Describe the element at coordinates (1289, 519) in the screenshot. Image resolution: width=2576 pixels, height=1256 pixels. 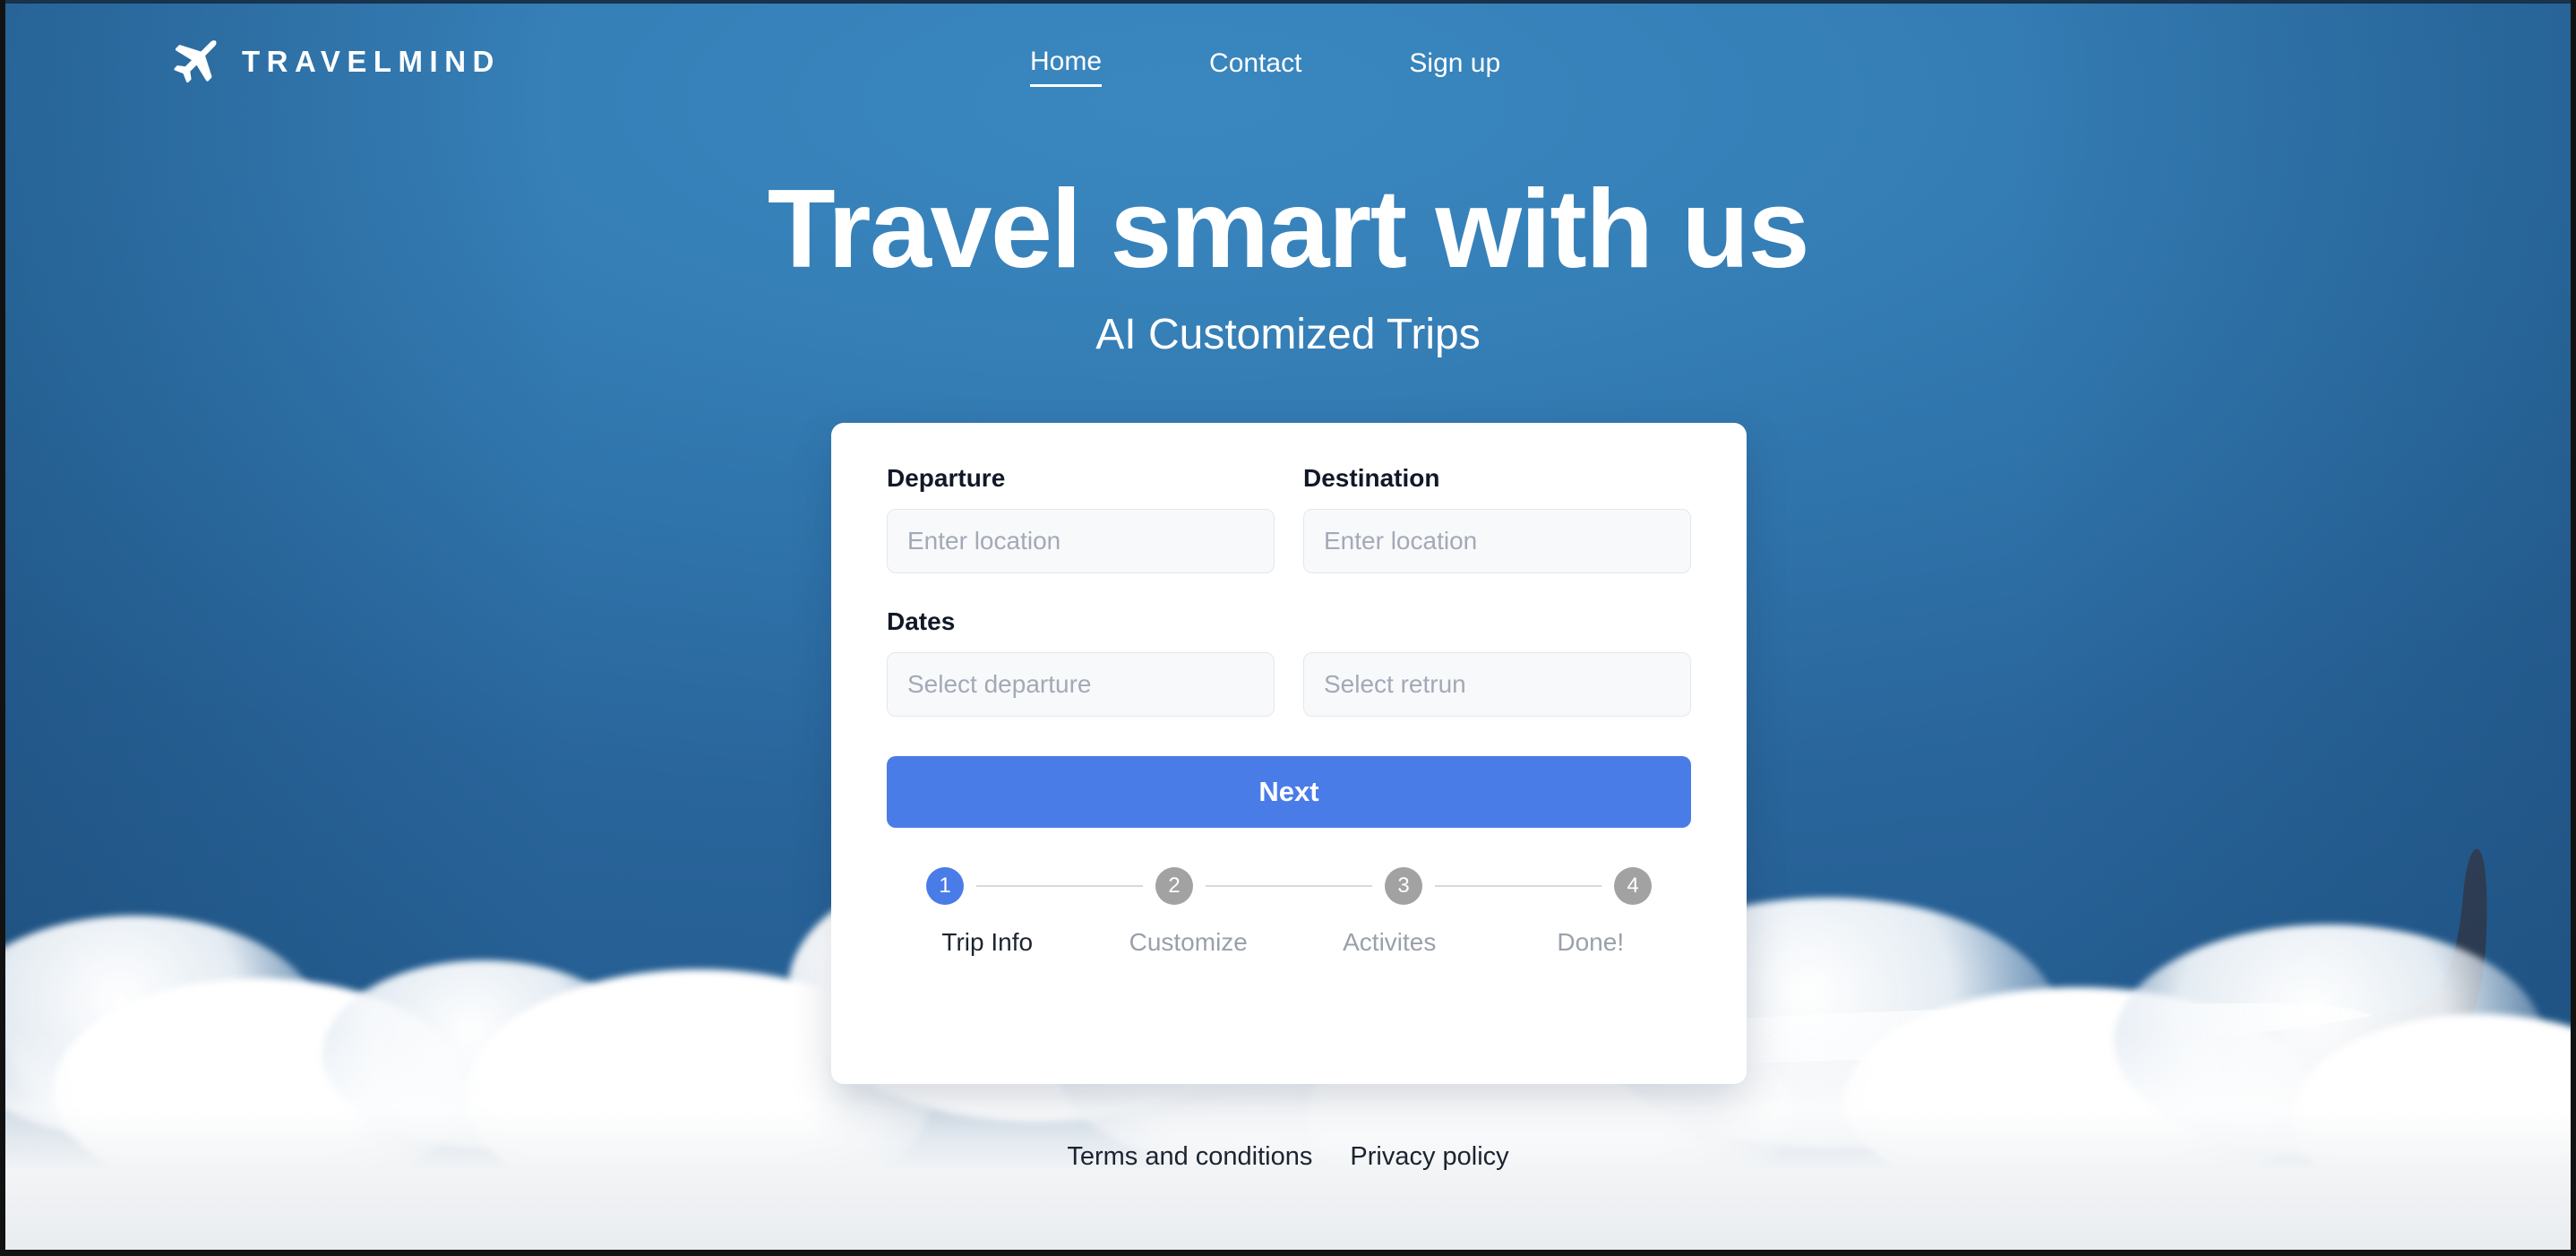
I see `location-row: Departure Destination` at that location.